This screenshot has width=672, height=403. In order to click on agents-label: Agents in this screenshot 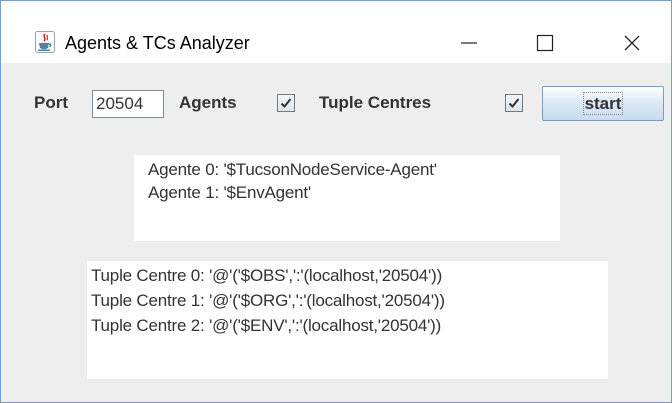, I will do `click(208, 102)`.